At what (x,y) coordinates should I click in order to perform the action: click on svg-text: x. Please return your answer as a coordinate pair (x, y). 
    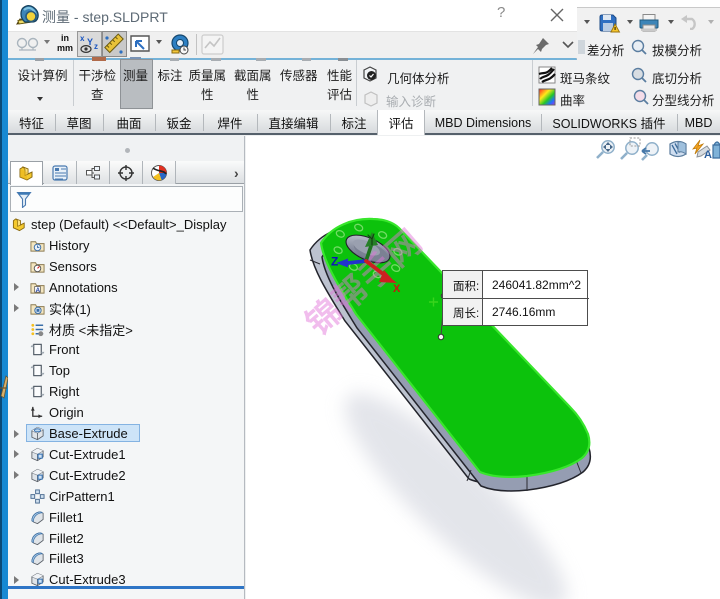
    Looking at the image, I should click on (82, 38).